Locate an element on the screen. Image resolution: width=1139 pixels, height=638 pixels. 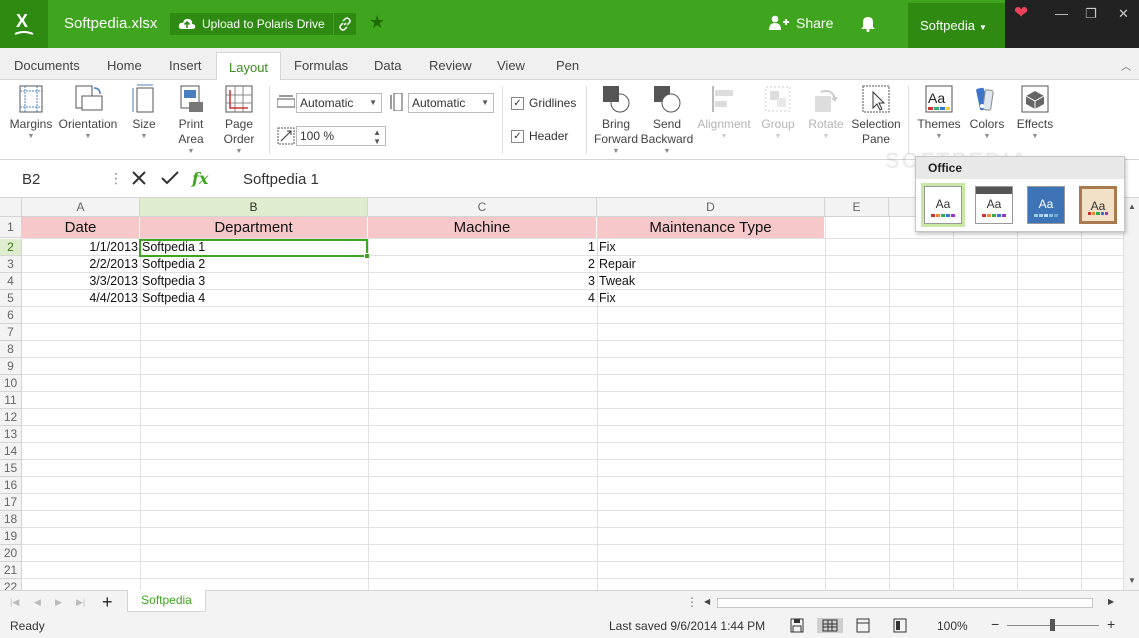
row-header: 18 is located at coordinates (11, 519).